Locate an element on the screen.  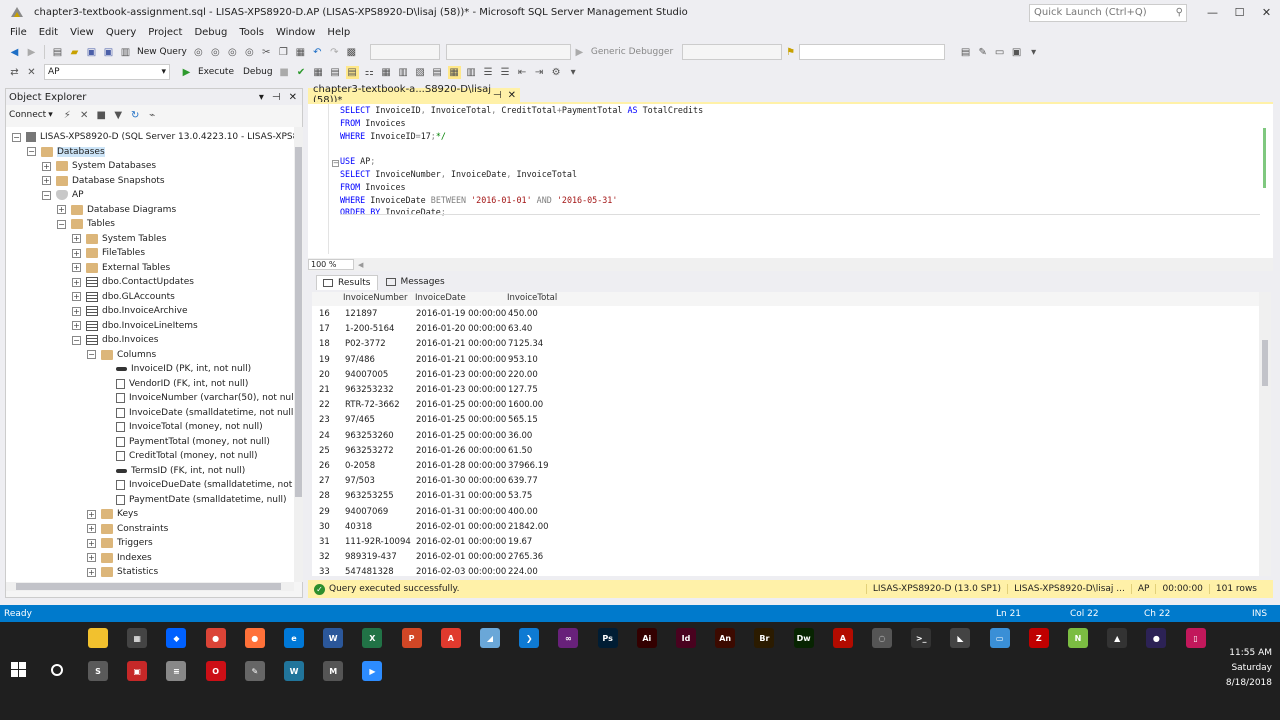
grid-vertical-scrollbar is located at coordinates (1265, 434).